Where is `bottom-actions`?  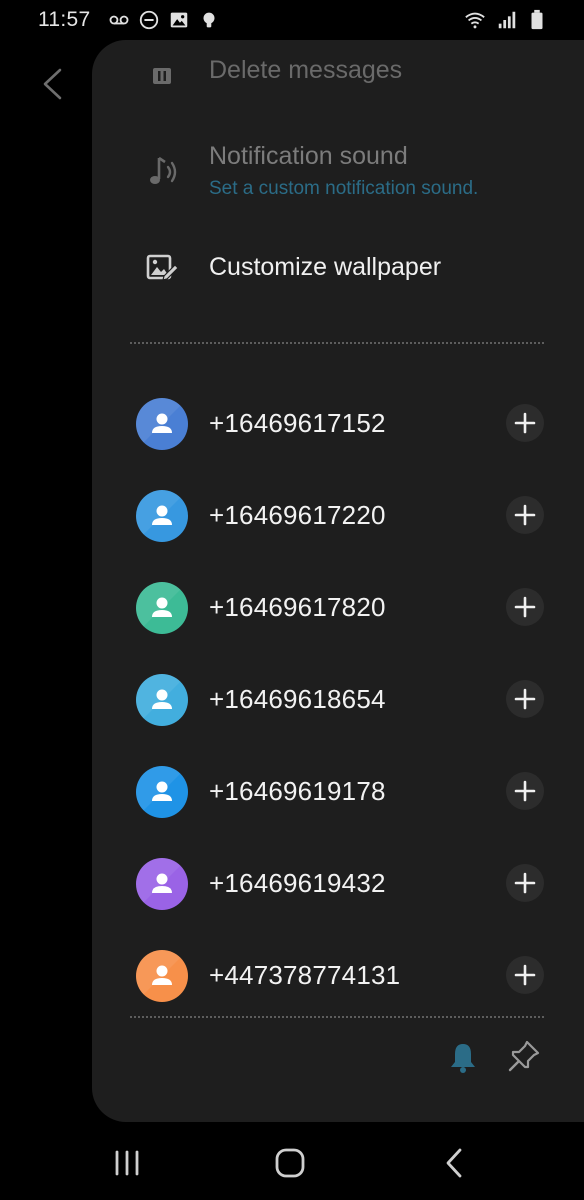 bottom-actions is located at coordinates (338, 1055).